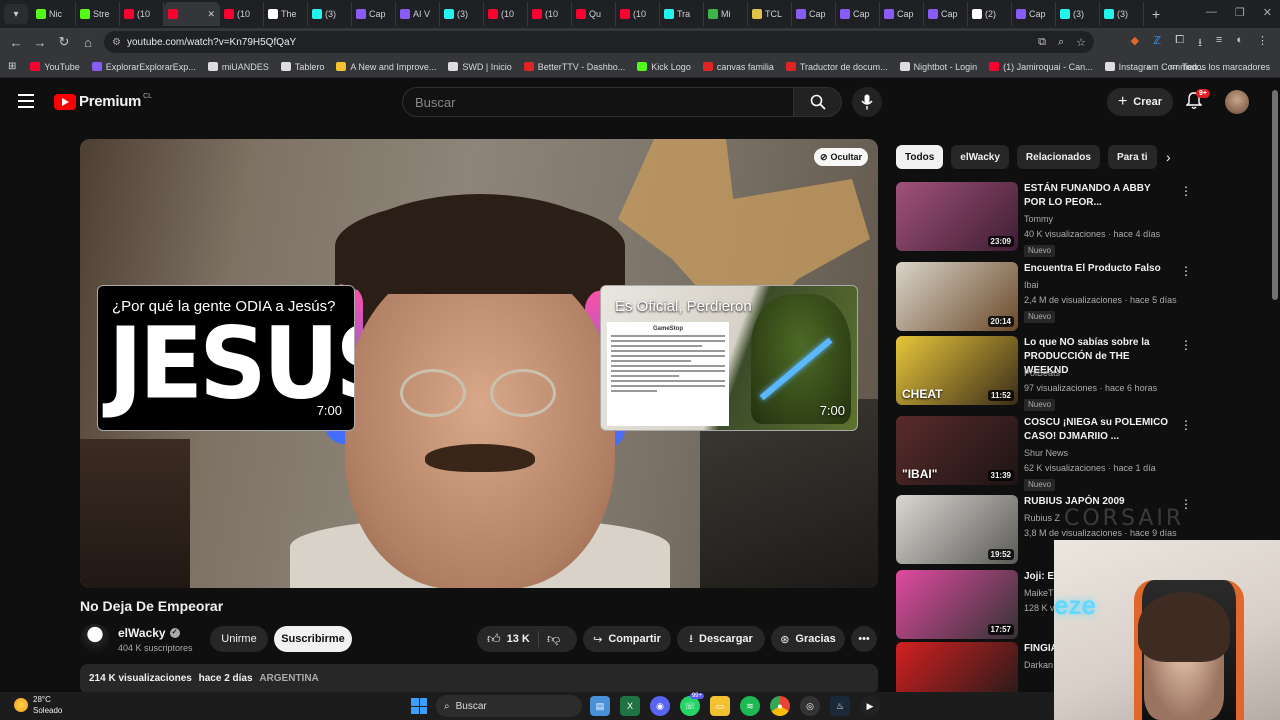  What do you see at coordinates (980, 157) in the screenshot?
I see `chip-elwacky: elWacky` at bounding box center [980, 157].